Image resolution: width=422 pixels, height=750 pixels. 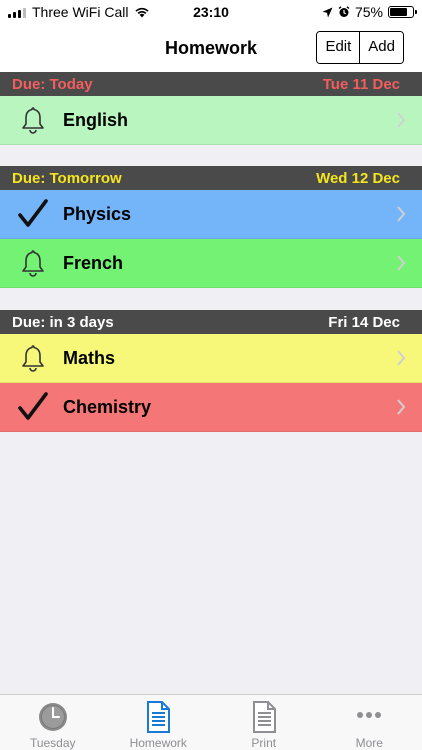 I want to click on homework-row-chemistry: Chemistry, so click(x=211, y=407).